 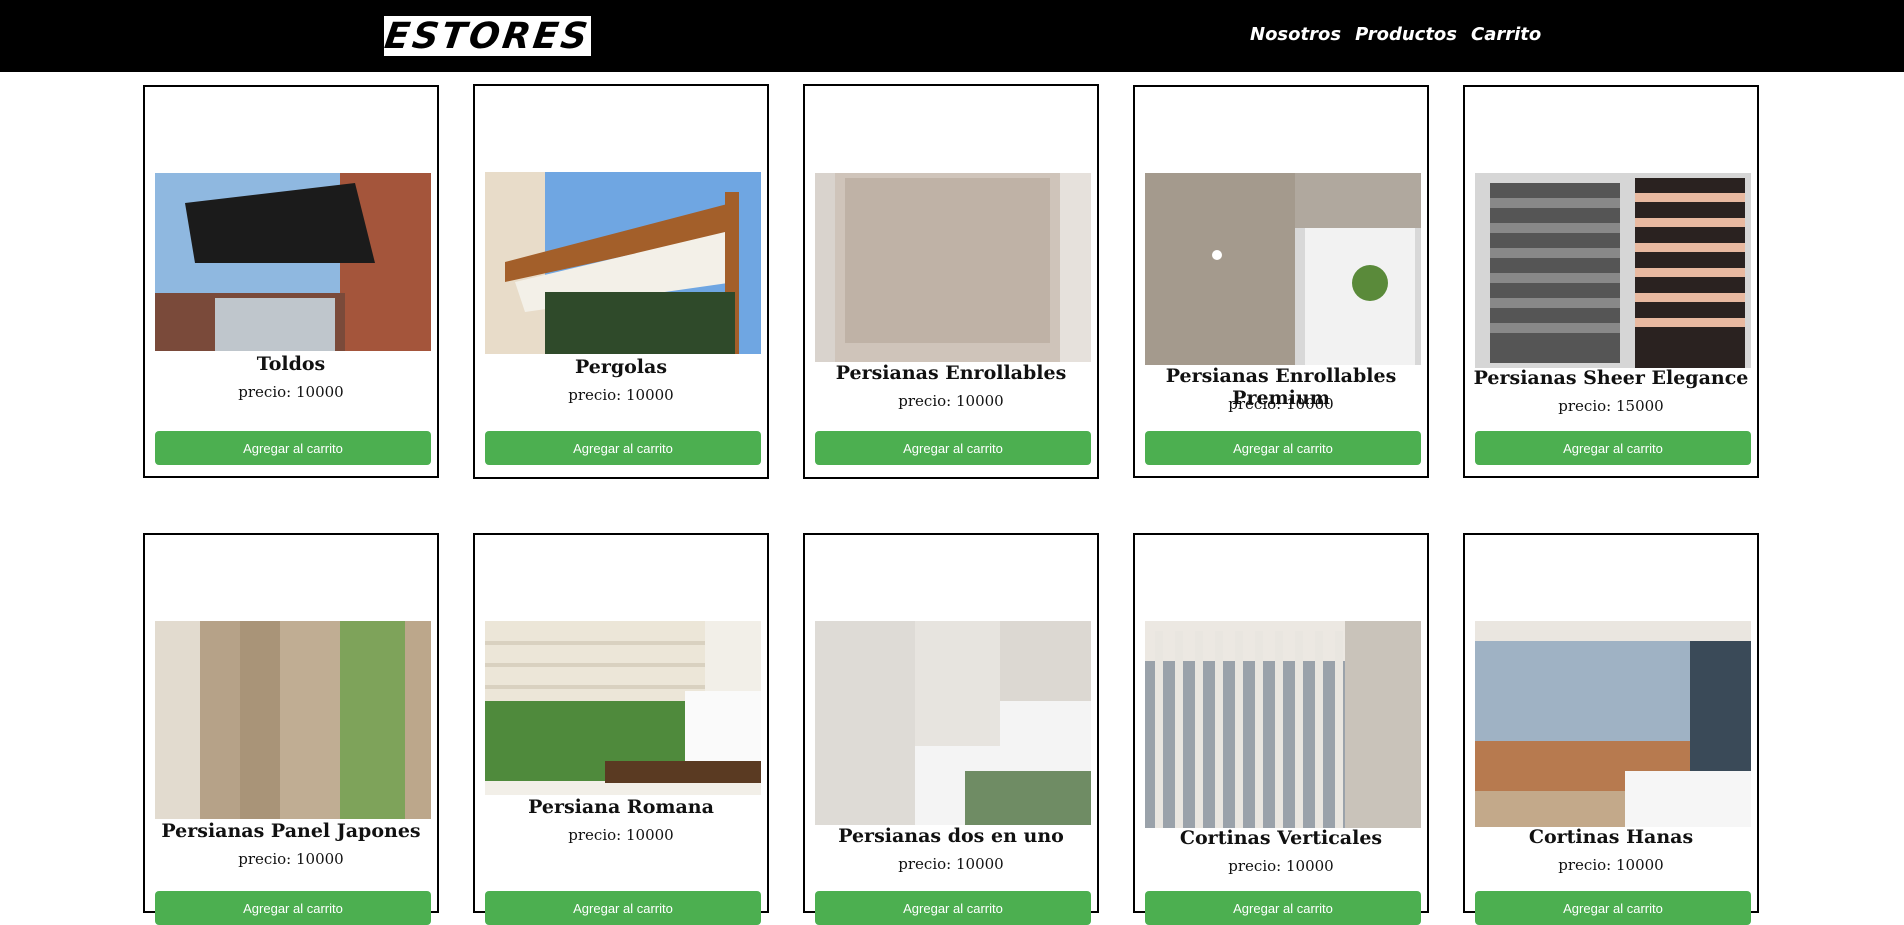 I want to click on product-title: Cortinas Hanas, so click(x=1611, y=837).